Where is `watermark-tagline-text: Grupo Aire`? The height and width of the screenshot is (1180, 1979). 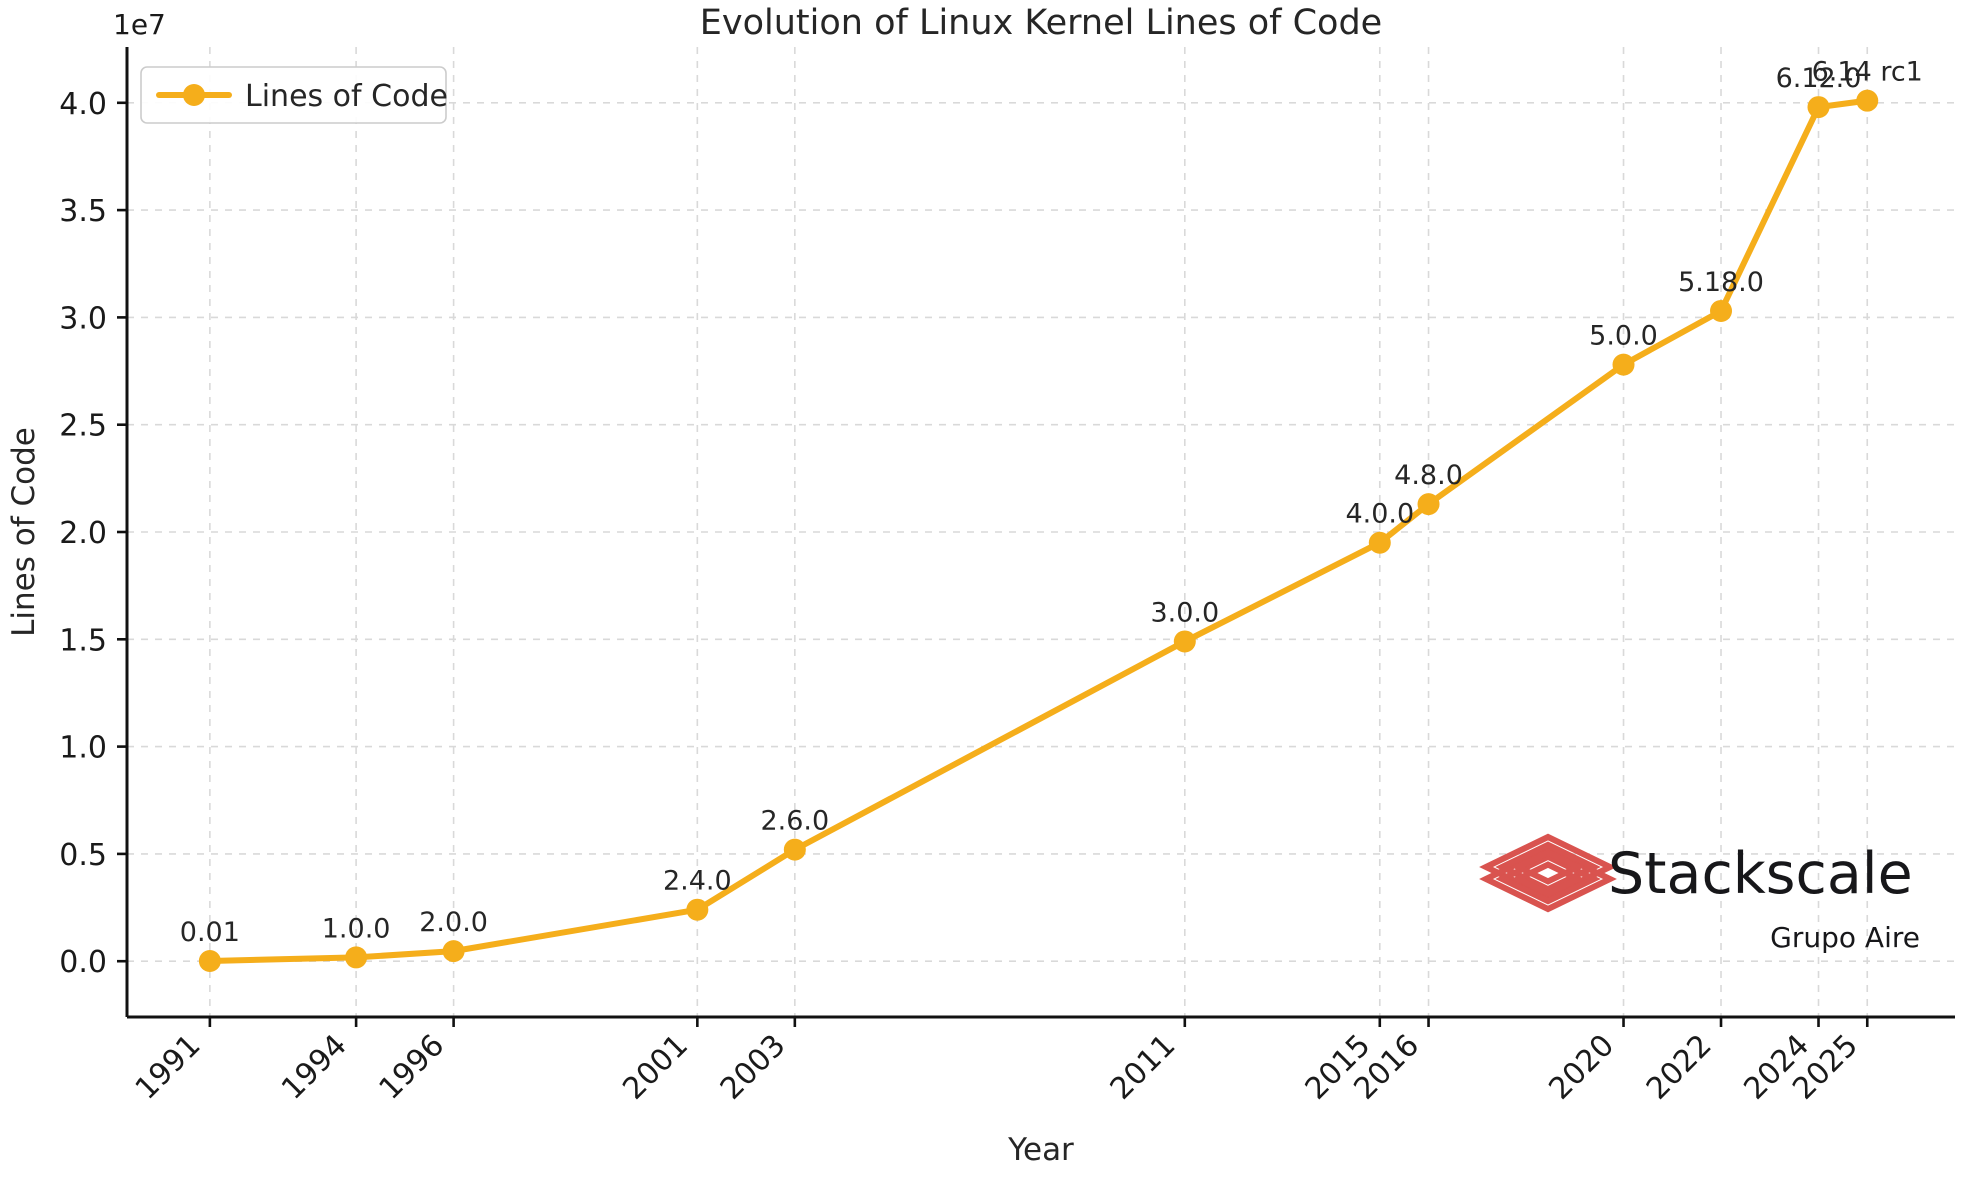
watermark-tagline-text: Grupo Aire is located at coordinates (1845, 937).